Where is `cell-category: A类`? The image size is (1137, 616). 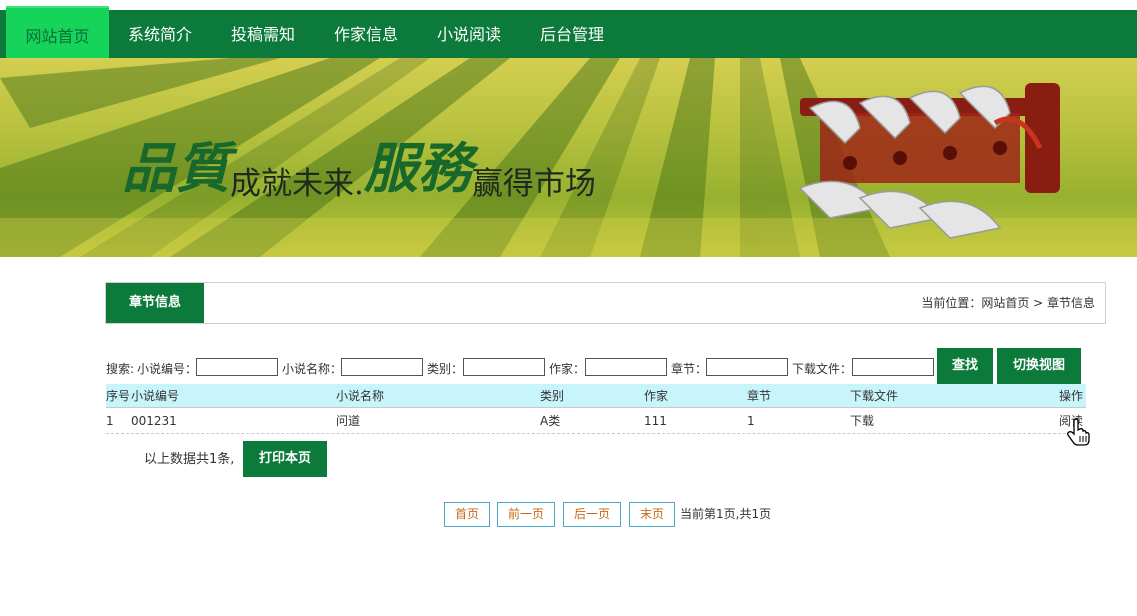 cell-category: A类 is located at coordinates (550, 421).